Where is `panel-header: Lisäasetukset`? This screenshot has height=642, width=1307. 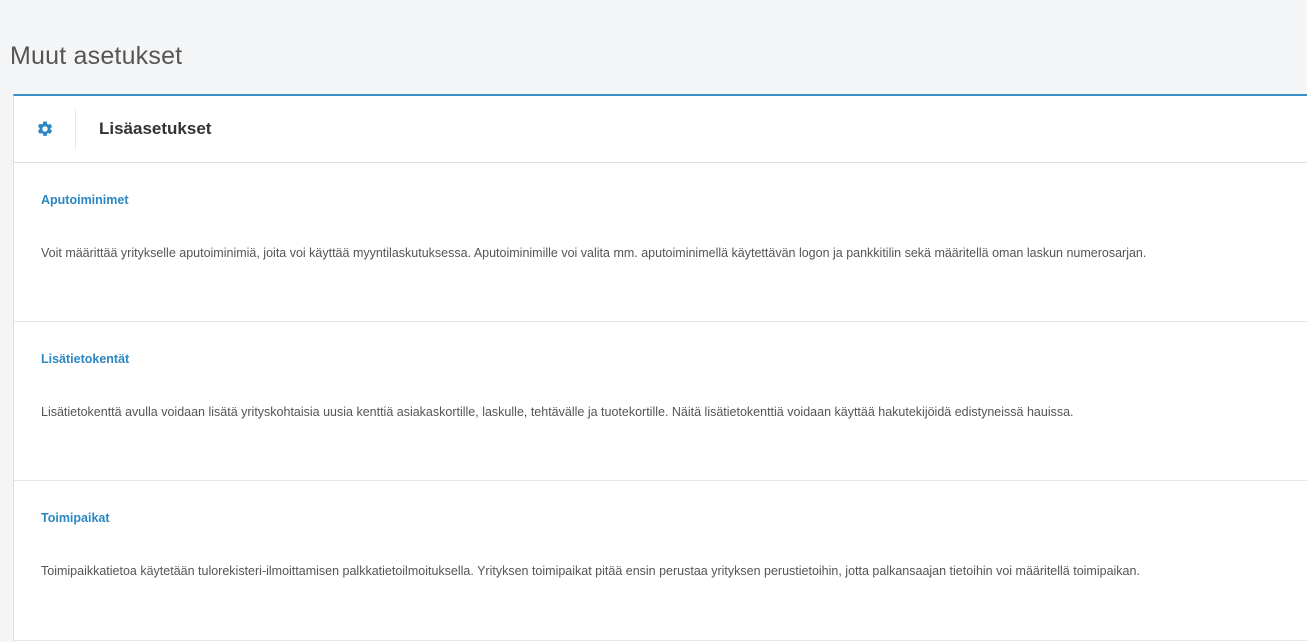 panel-header: Lisäasetukset is located at coordinates (660, 129).